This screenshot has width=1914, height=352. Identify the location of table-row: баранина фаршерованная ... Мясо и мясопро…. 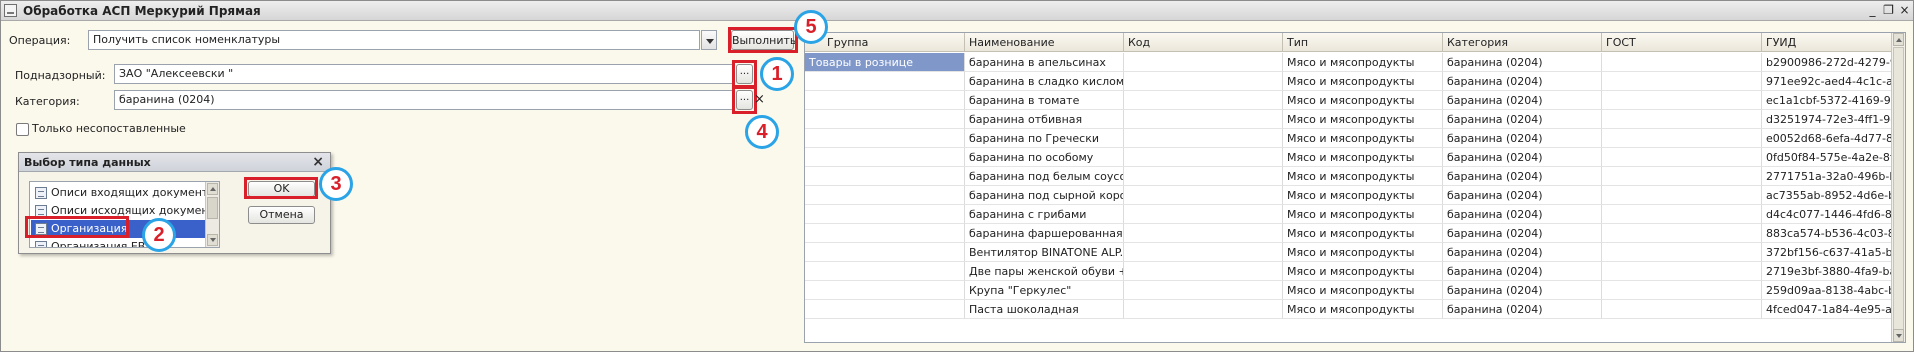
(1349, 233).